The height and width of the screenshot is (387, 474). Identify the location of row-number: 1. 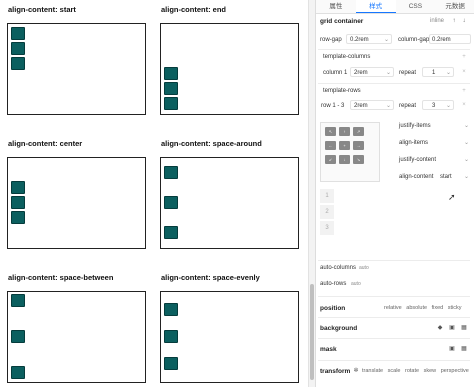
(327, 196).